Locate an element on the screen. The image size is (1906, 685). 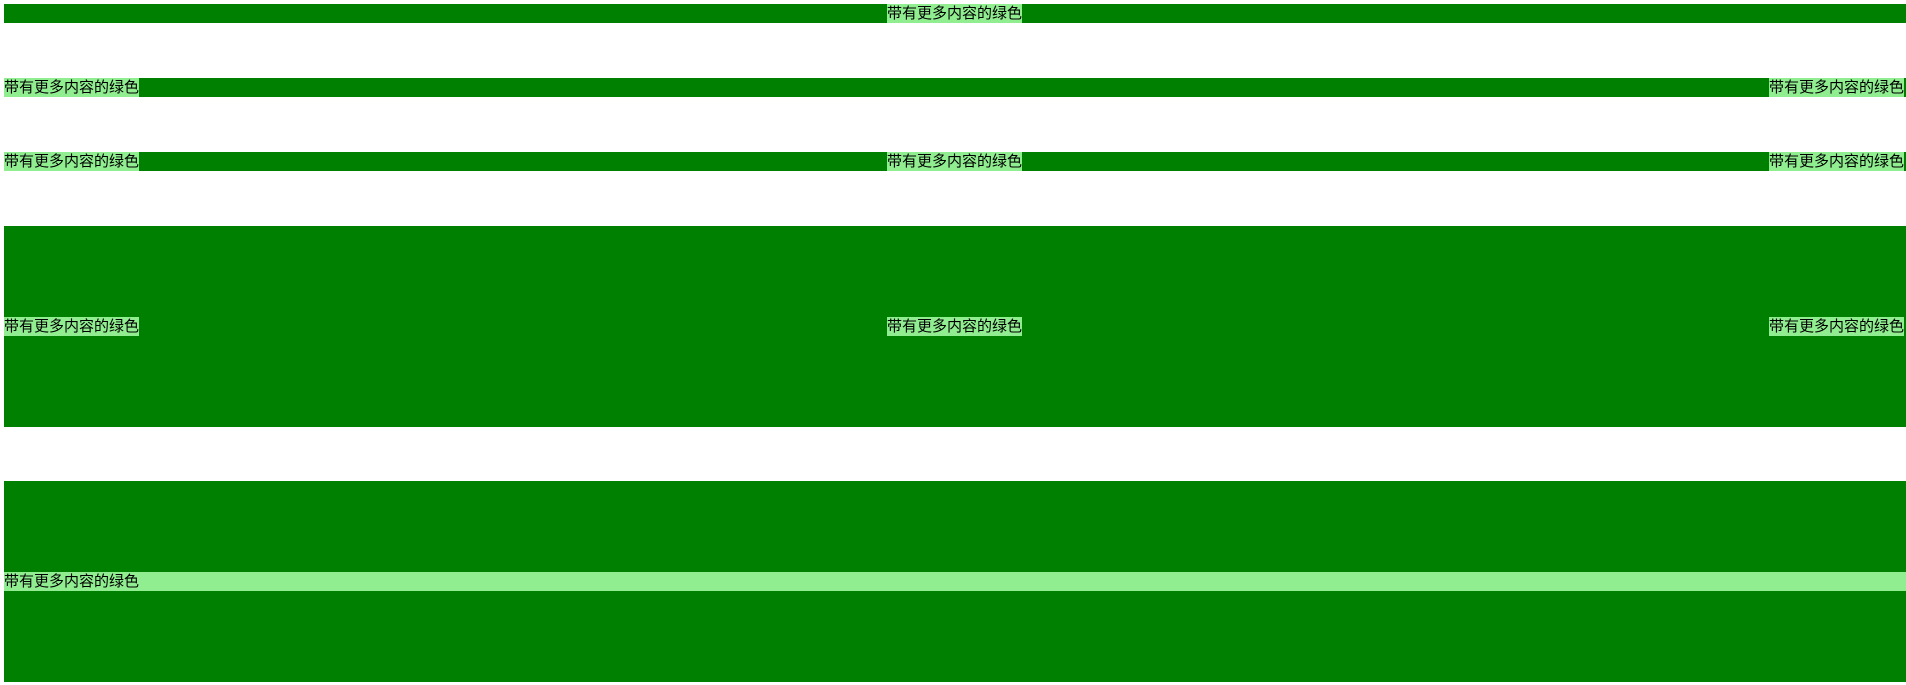
green-item-row-4-right: 带有更多内容的绿色 is located at coordinates (1837, 326).